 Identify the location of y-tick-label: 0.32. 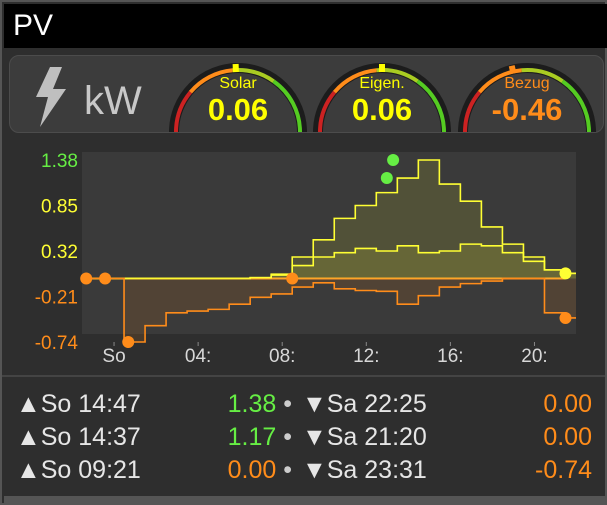
(59, 252).